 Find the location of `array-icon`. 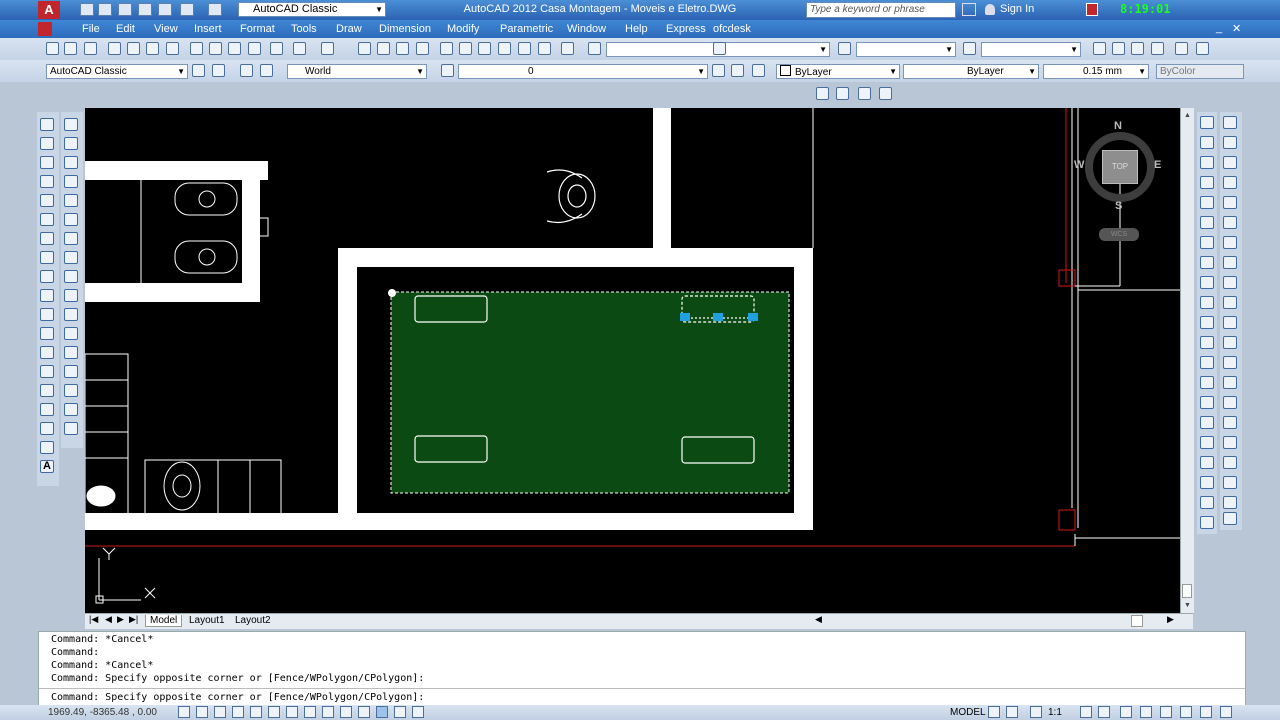

array-icon is located at coordinates (71, 200).